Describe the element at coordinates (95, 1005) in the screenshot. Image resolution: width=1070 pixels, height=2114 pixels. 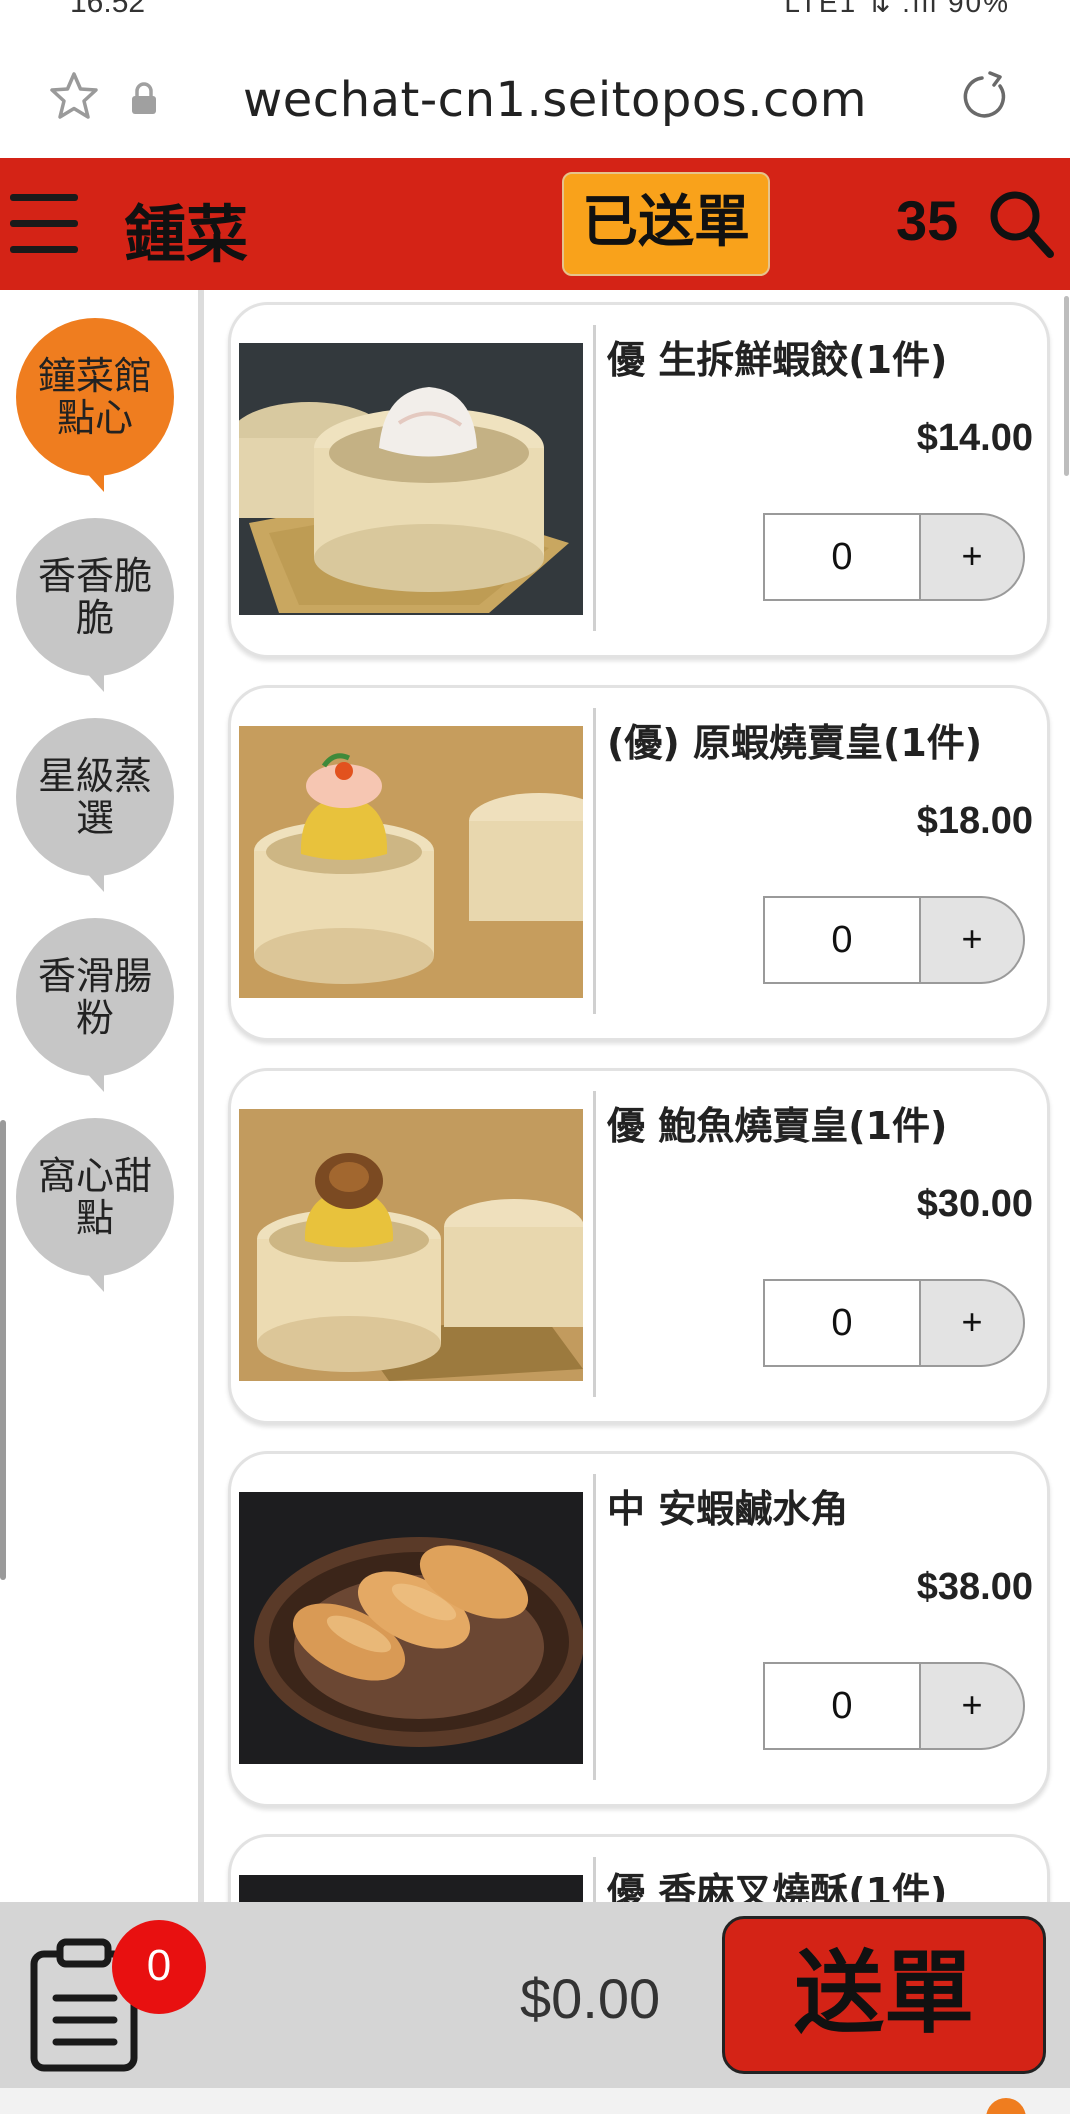
I see `category-rice-rolls: 香滑腸粉` at that location.